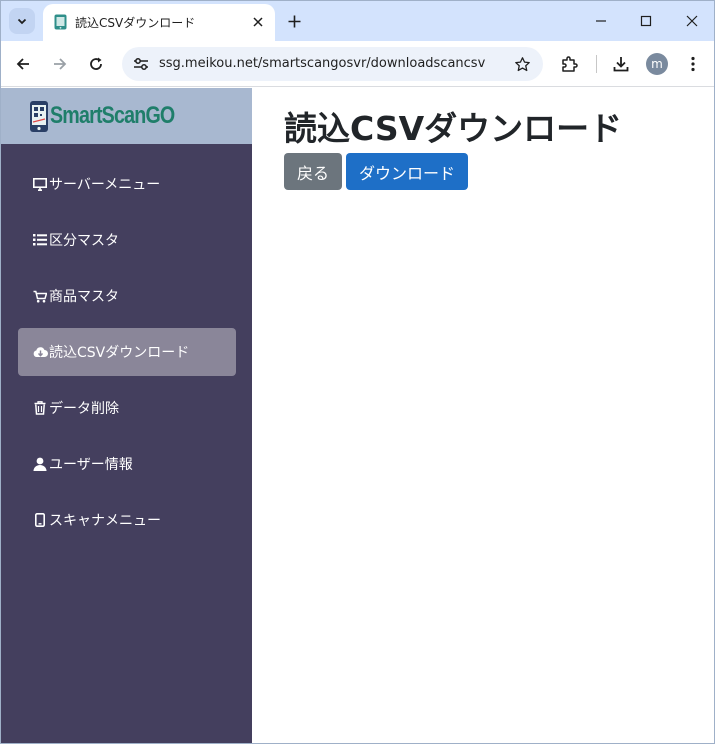 This screenshot has height=744, width=715. Describe the element at coordinates (407, 171) in the screenshot. I see `download-button: ダウンロード` at that location.